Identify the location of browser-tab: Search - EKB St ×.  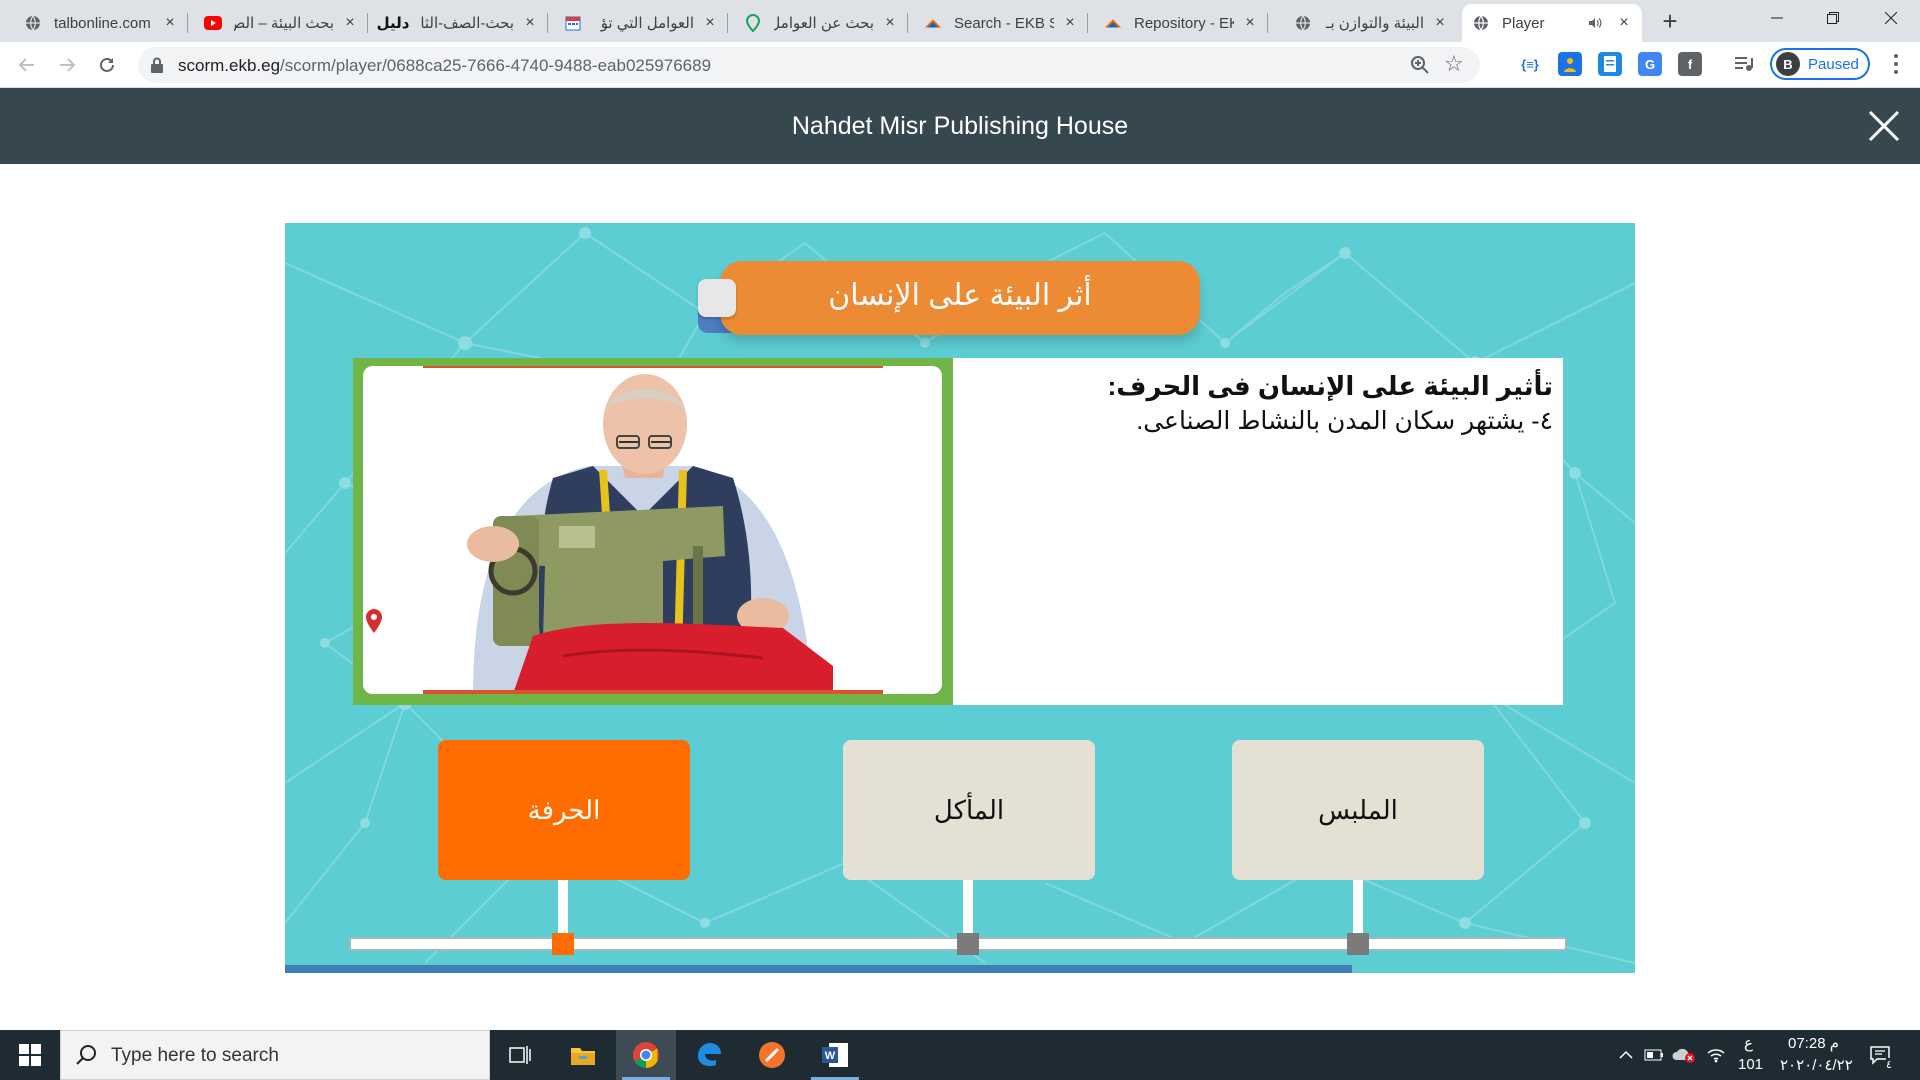
(1001, 23).